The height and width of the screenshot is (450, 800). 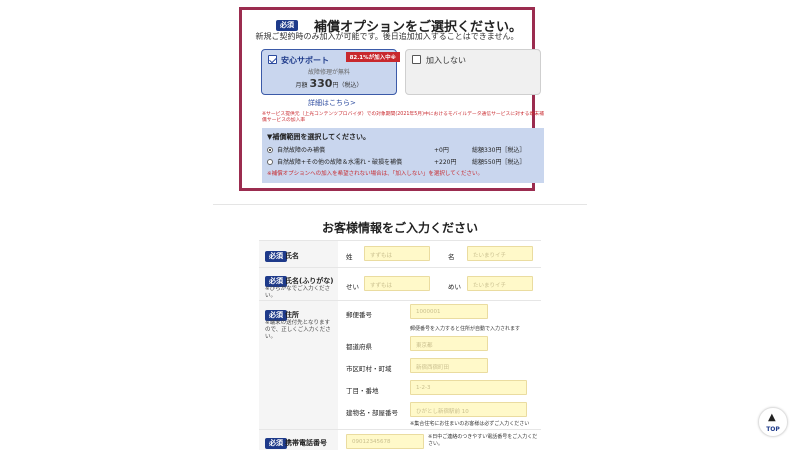 I want to click on back-to-top-button: ▲ TOP, so click(x=773, y=422).